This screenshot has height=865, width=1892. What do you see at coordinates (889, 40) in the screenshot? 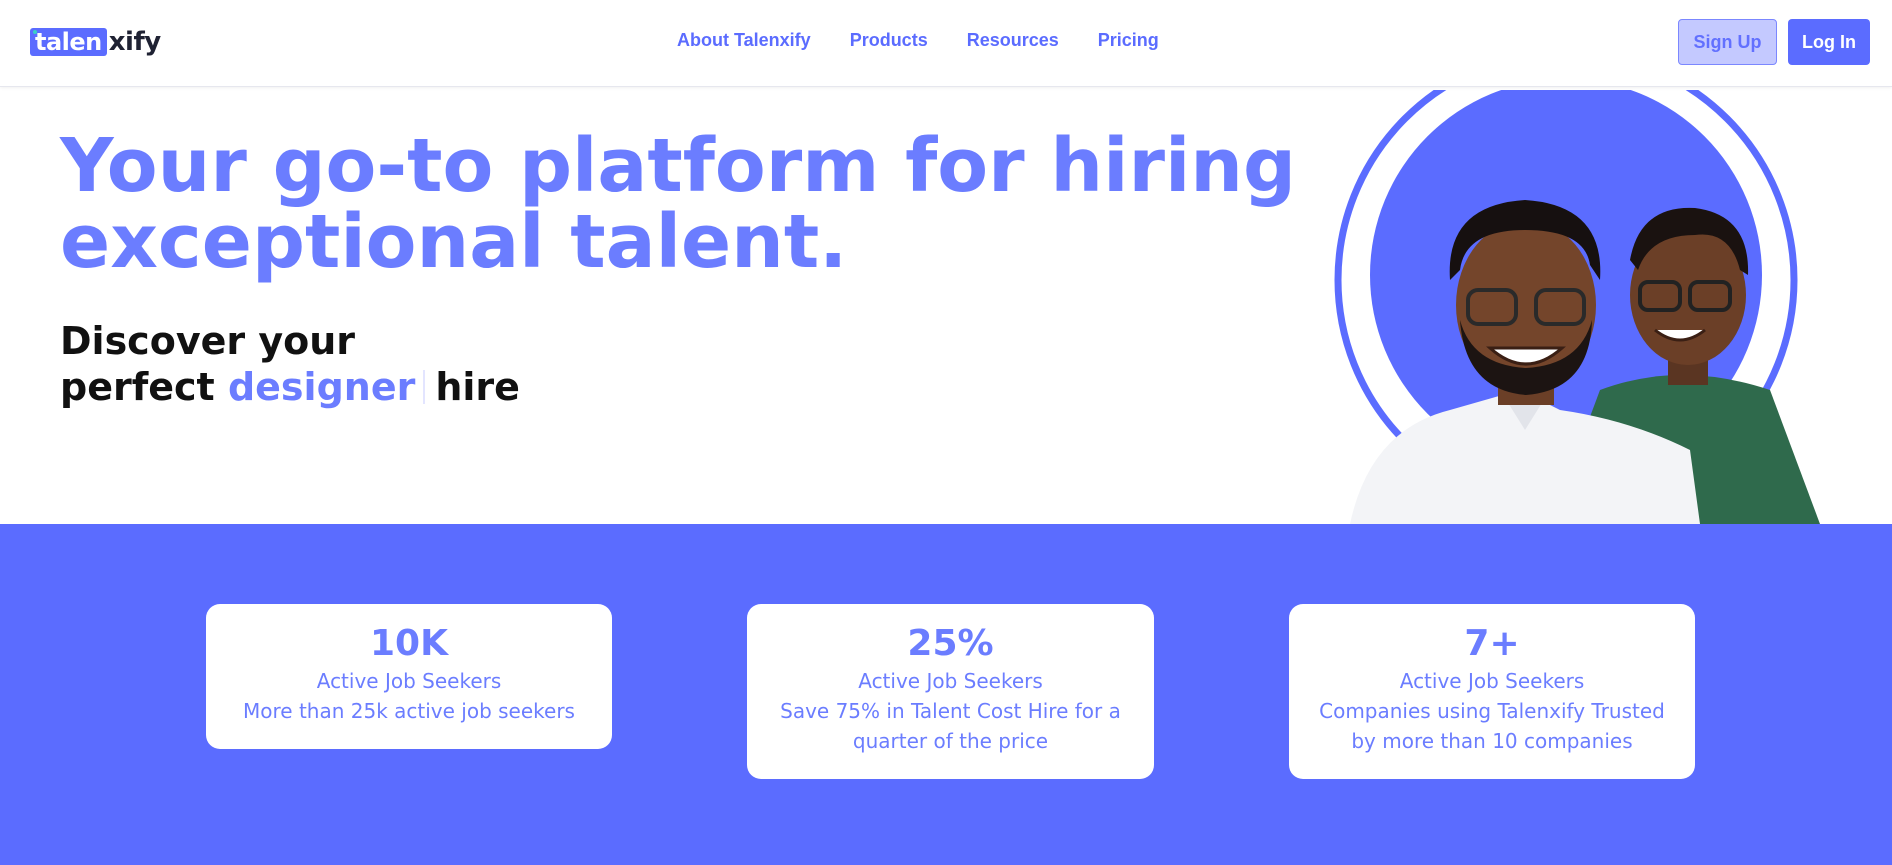
I see `nav-products: Products` at bounding box center [889, 40].